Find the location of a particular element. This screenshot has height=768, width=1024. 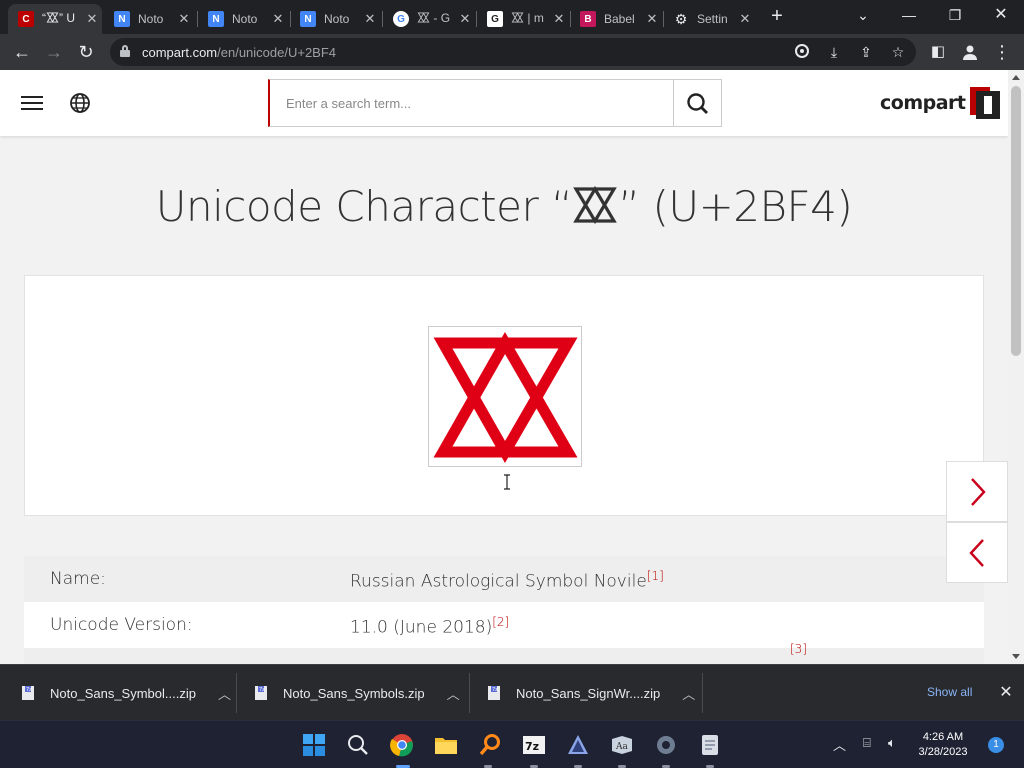

side-panel-icon: ◧ is located at coordinates (938, 52).